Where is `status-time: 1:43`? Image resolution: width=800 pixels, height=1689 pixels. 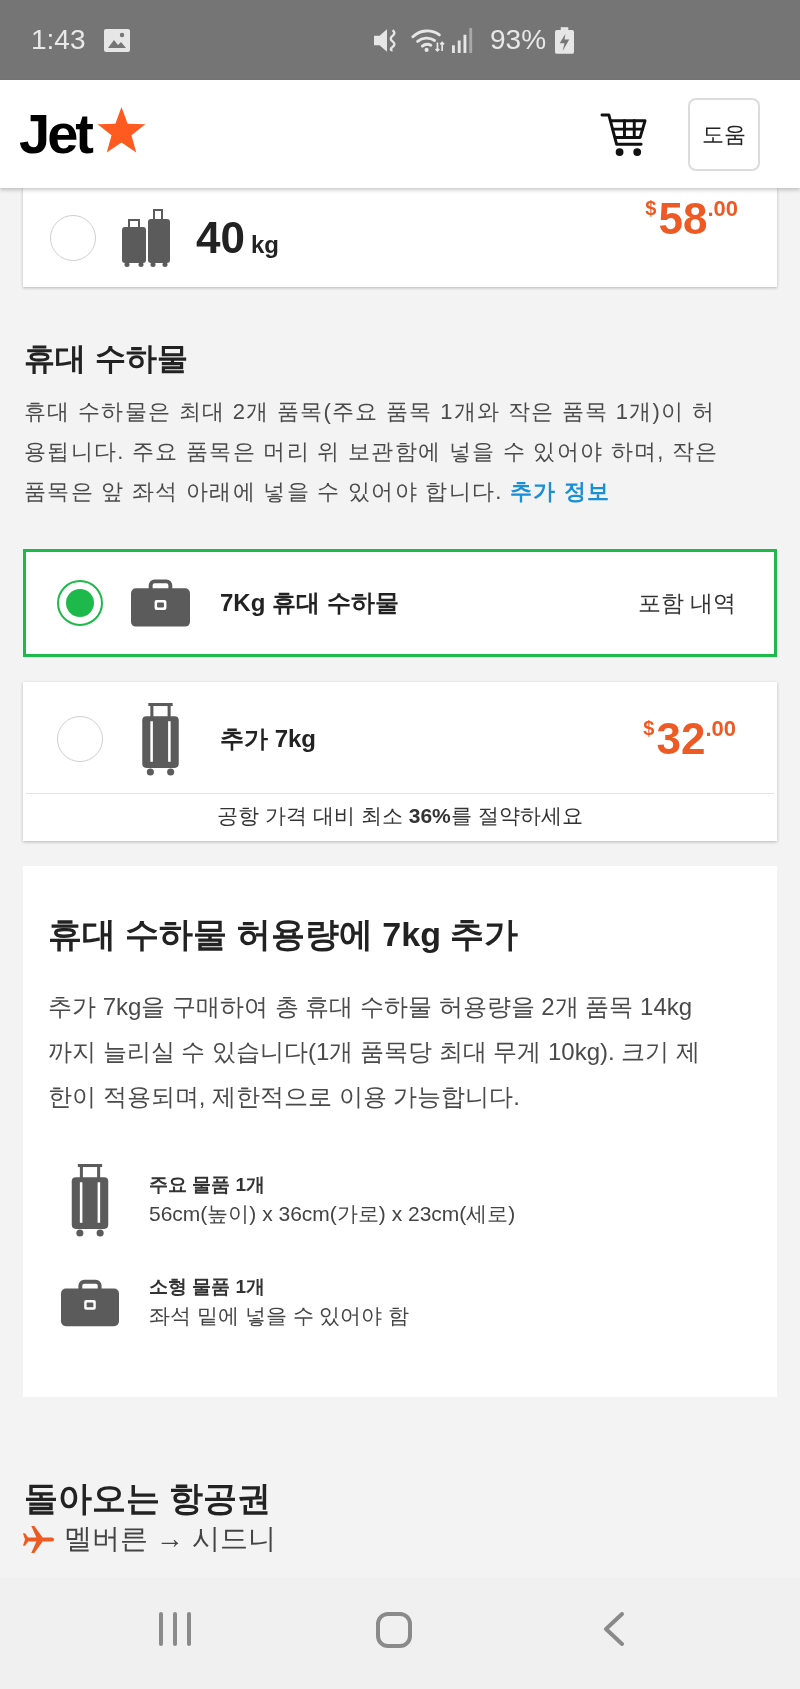 status-time: 1:43 is located at coordinates (58, 40).